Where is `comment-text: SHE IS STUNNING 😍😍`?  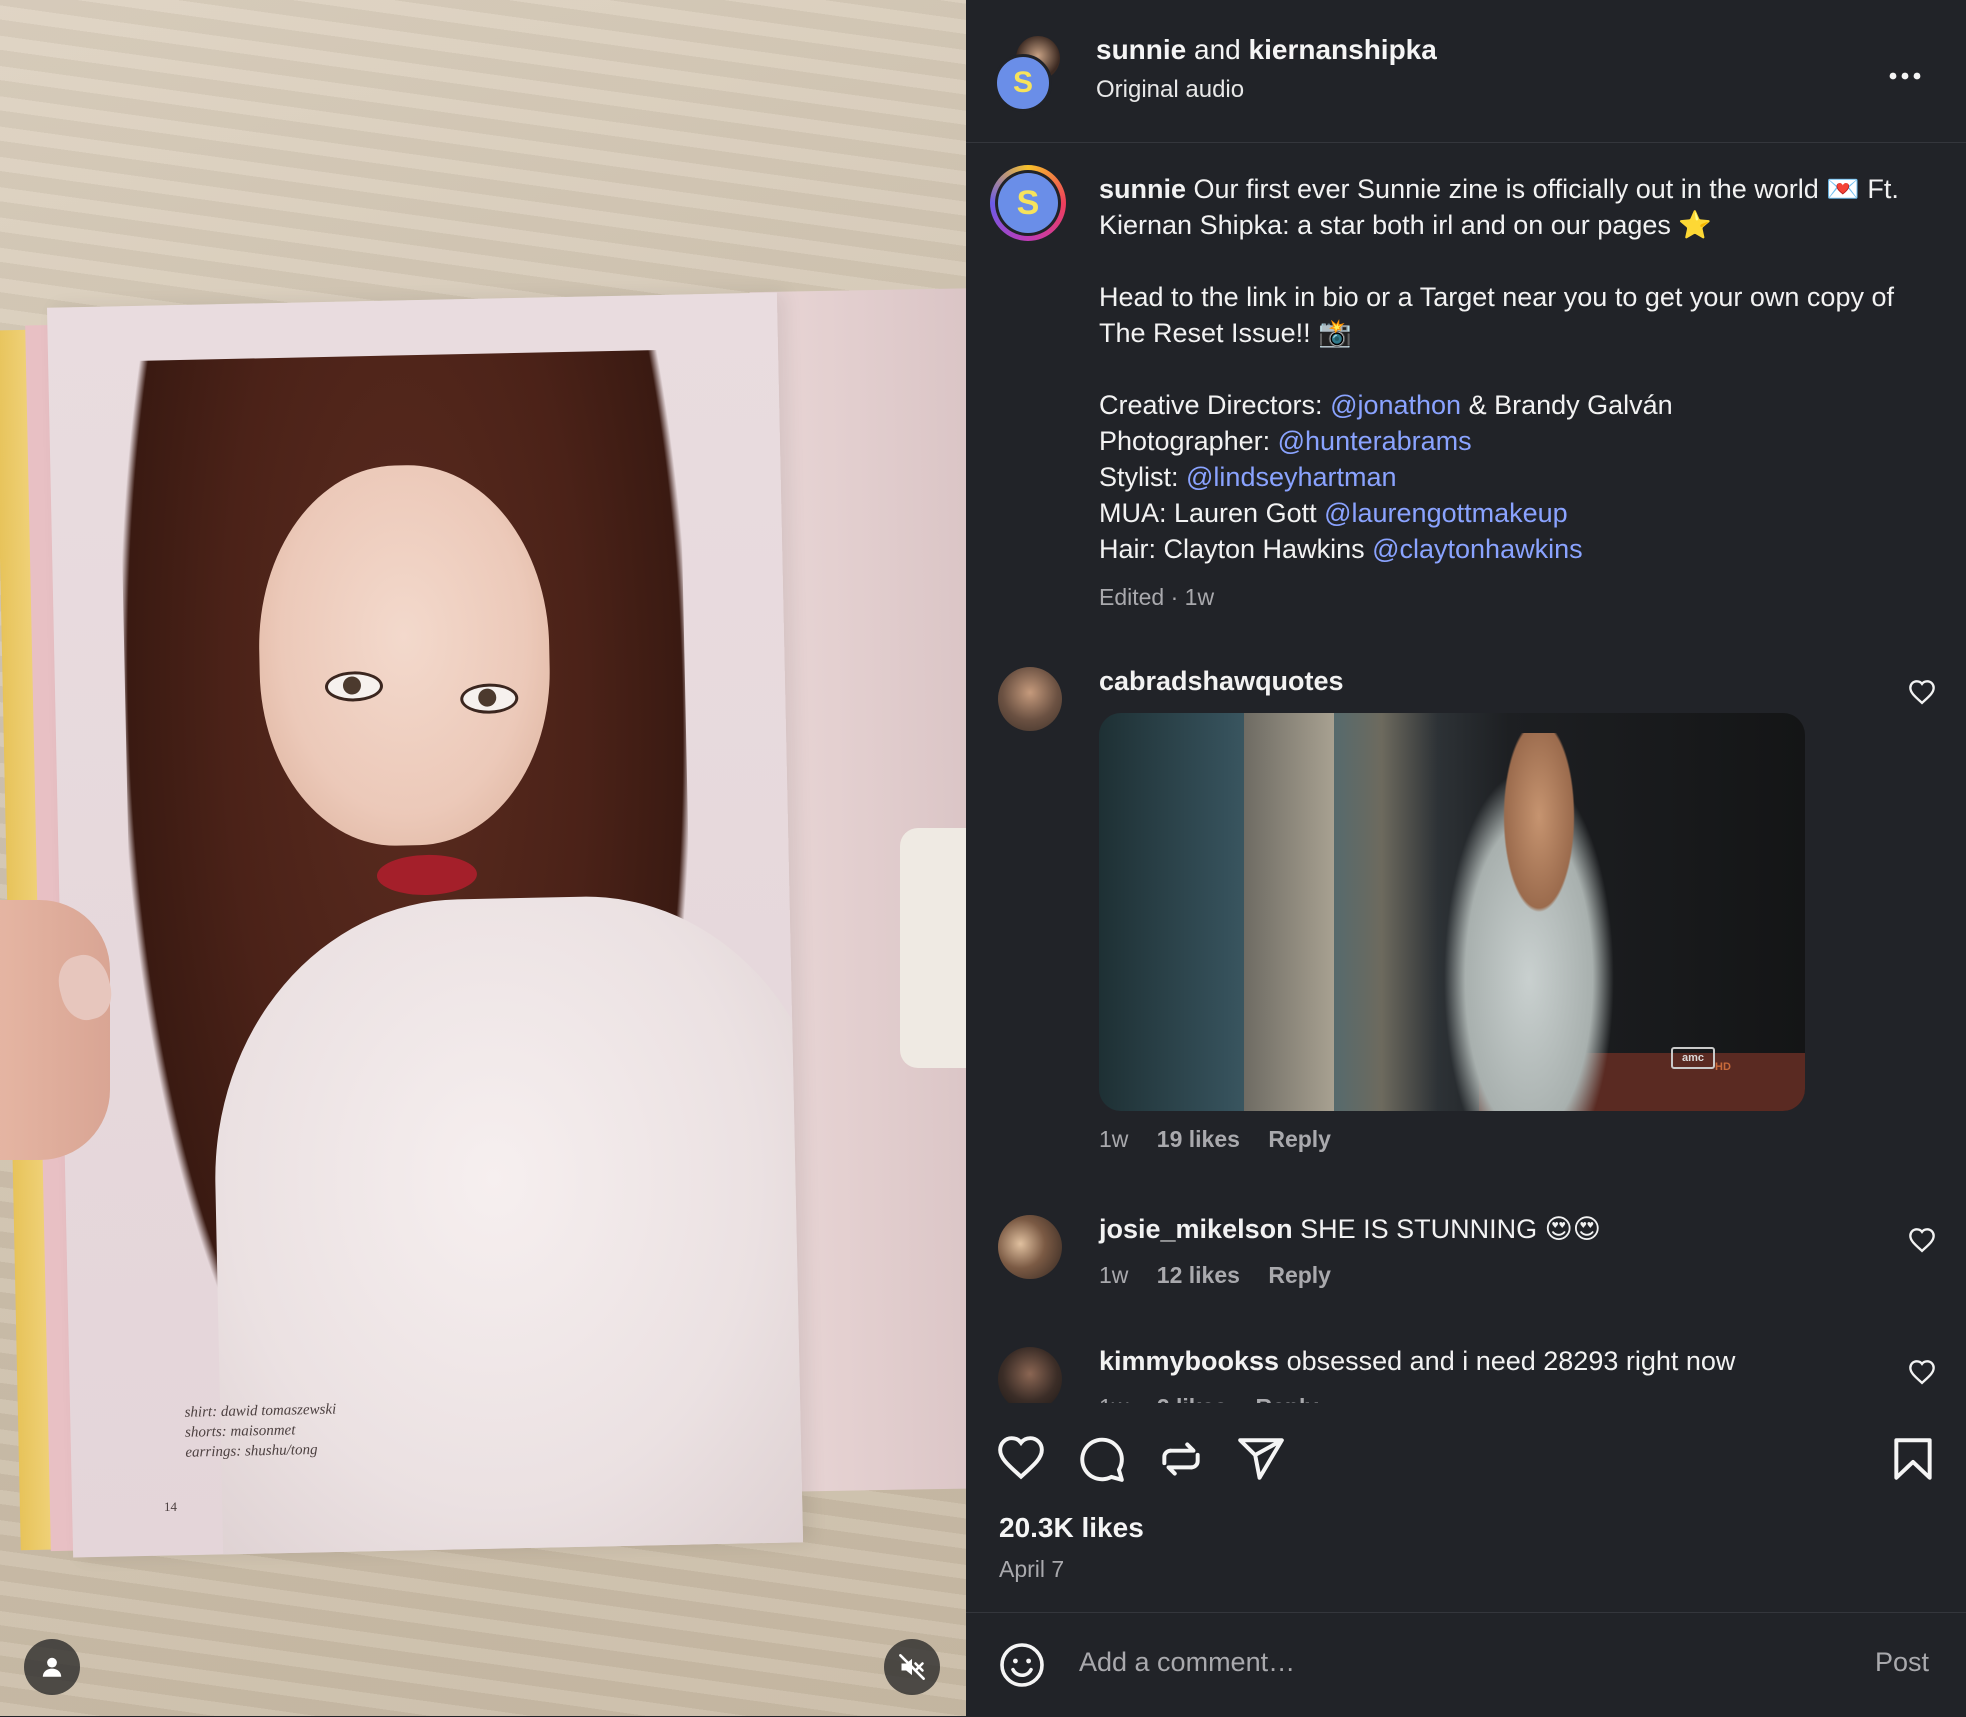
comment-text: SHE IS STUNNING 😍😍 is located at coordinates (1446, 1229).